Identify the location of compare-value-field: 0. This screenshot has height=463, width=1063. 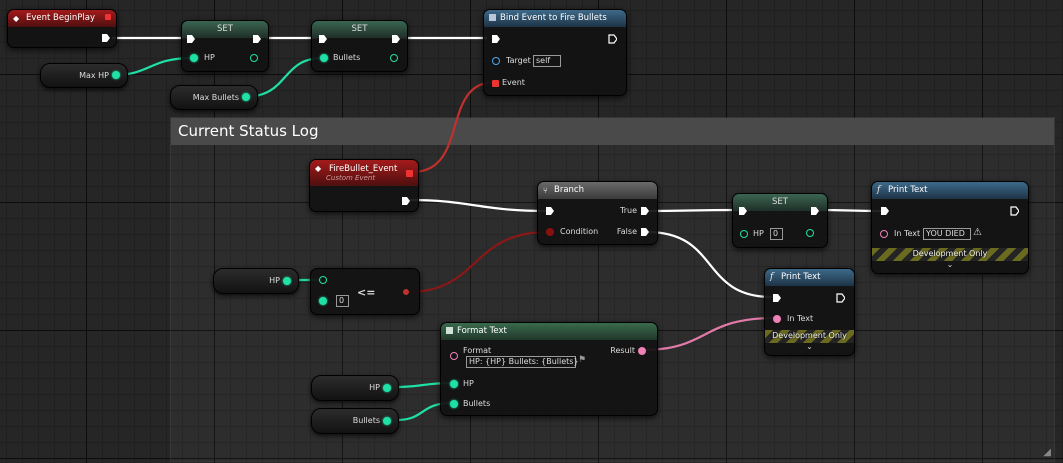
(342, 301).